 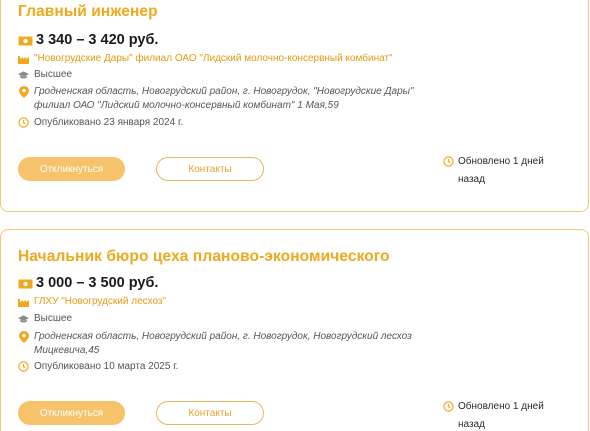 I want to click on organization-row: ГЛХУ "Новогрудский лесхоз", so click(x=92, y=302).